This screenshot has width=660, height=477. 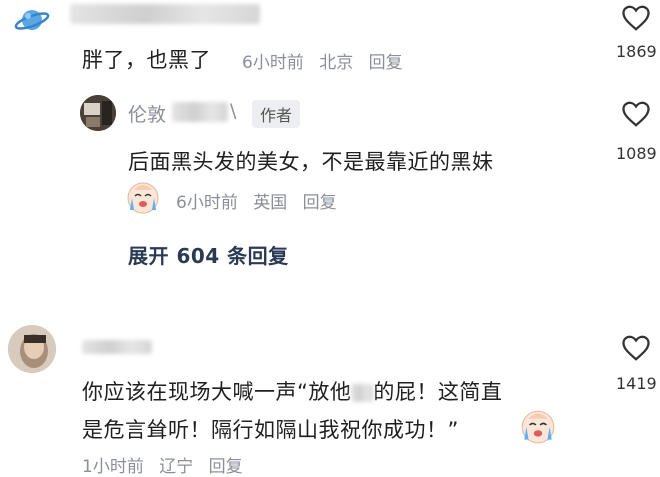 I want to click on comment-time: 1小时前, so click(x=113, y=467).